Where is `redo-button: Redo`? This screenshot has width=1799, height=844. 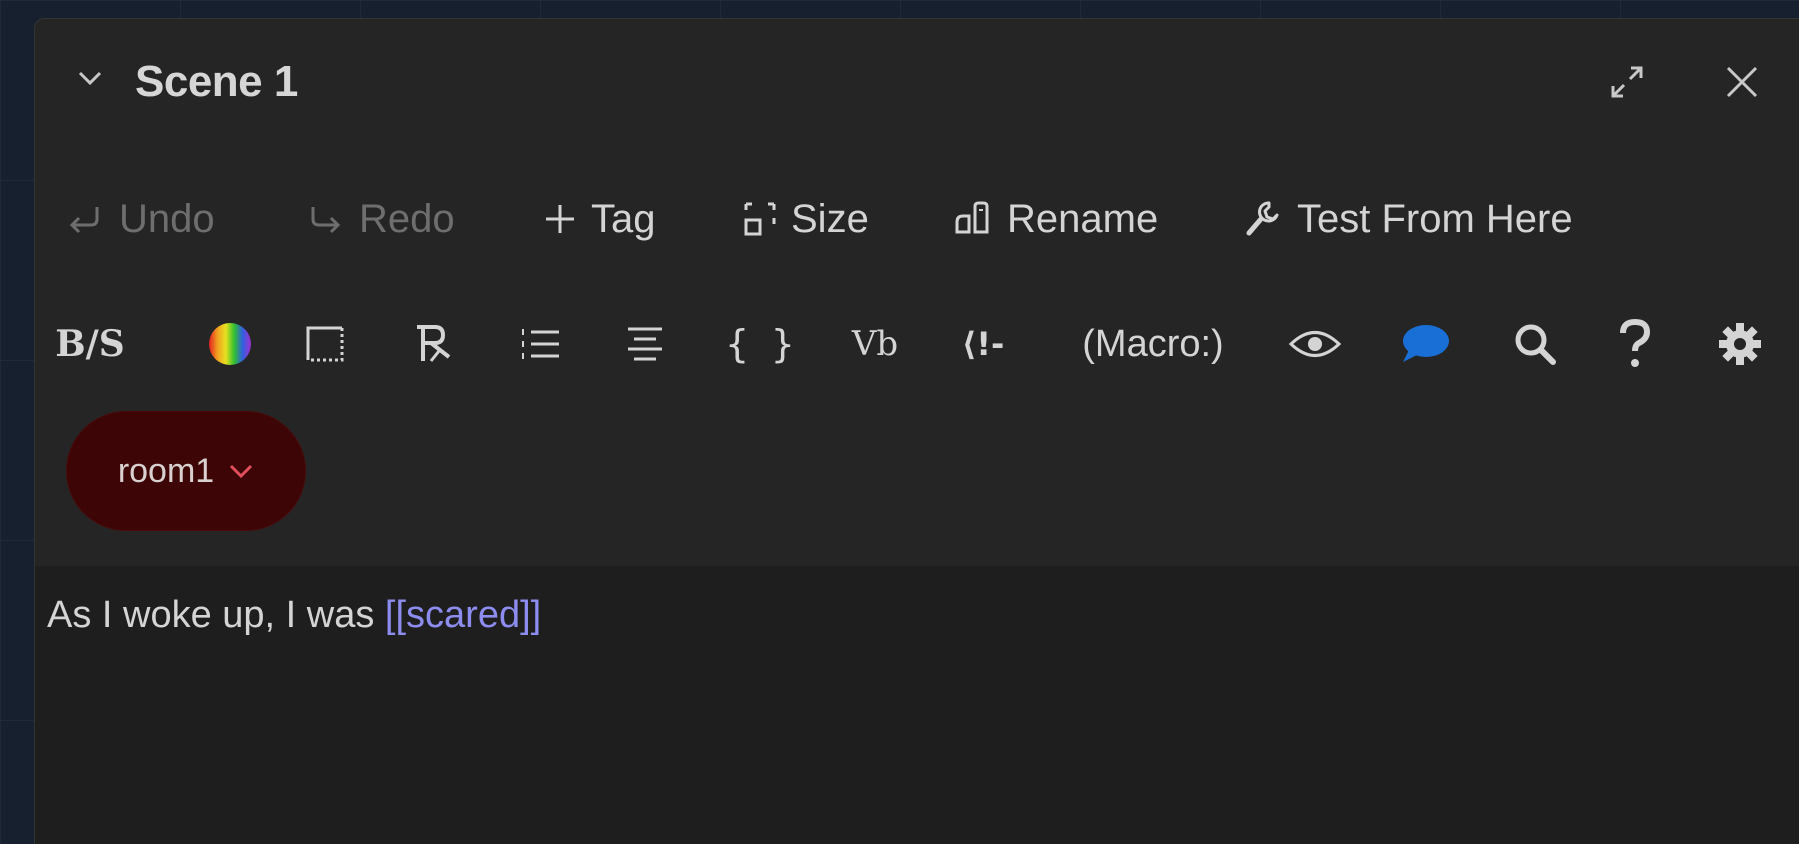 redo-button: Redo is located at coordinates (380, 219).